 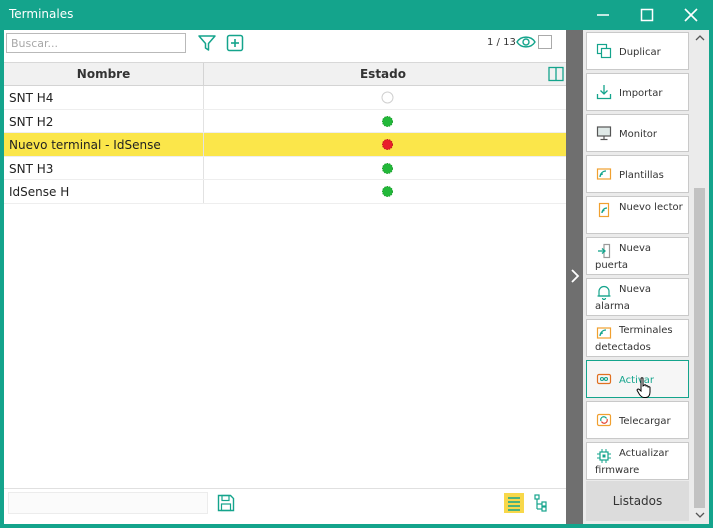 I want to click on rss-card-icon, so click(x=604, y=174).